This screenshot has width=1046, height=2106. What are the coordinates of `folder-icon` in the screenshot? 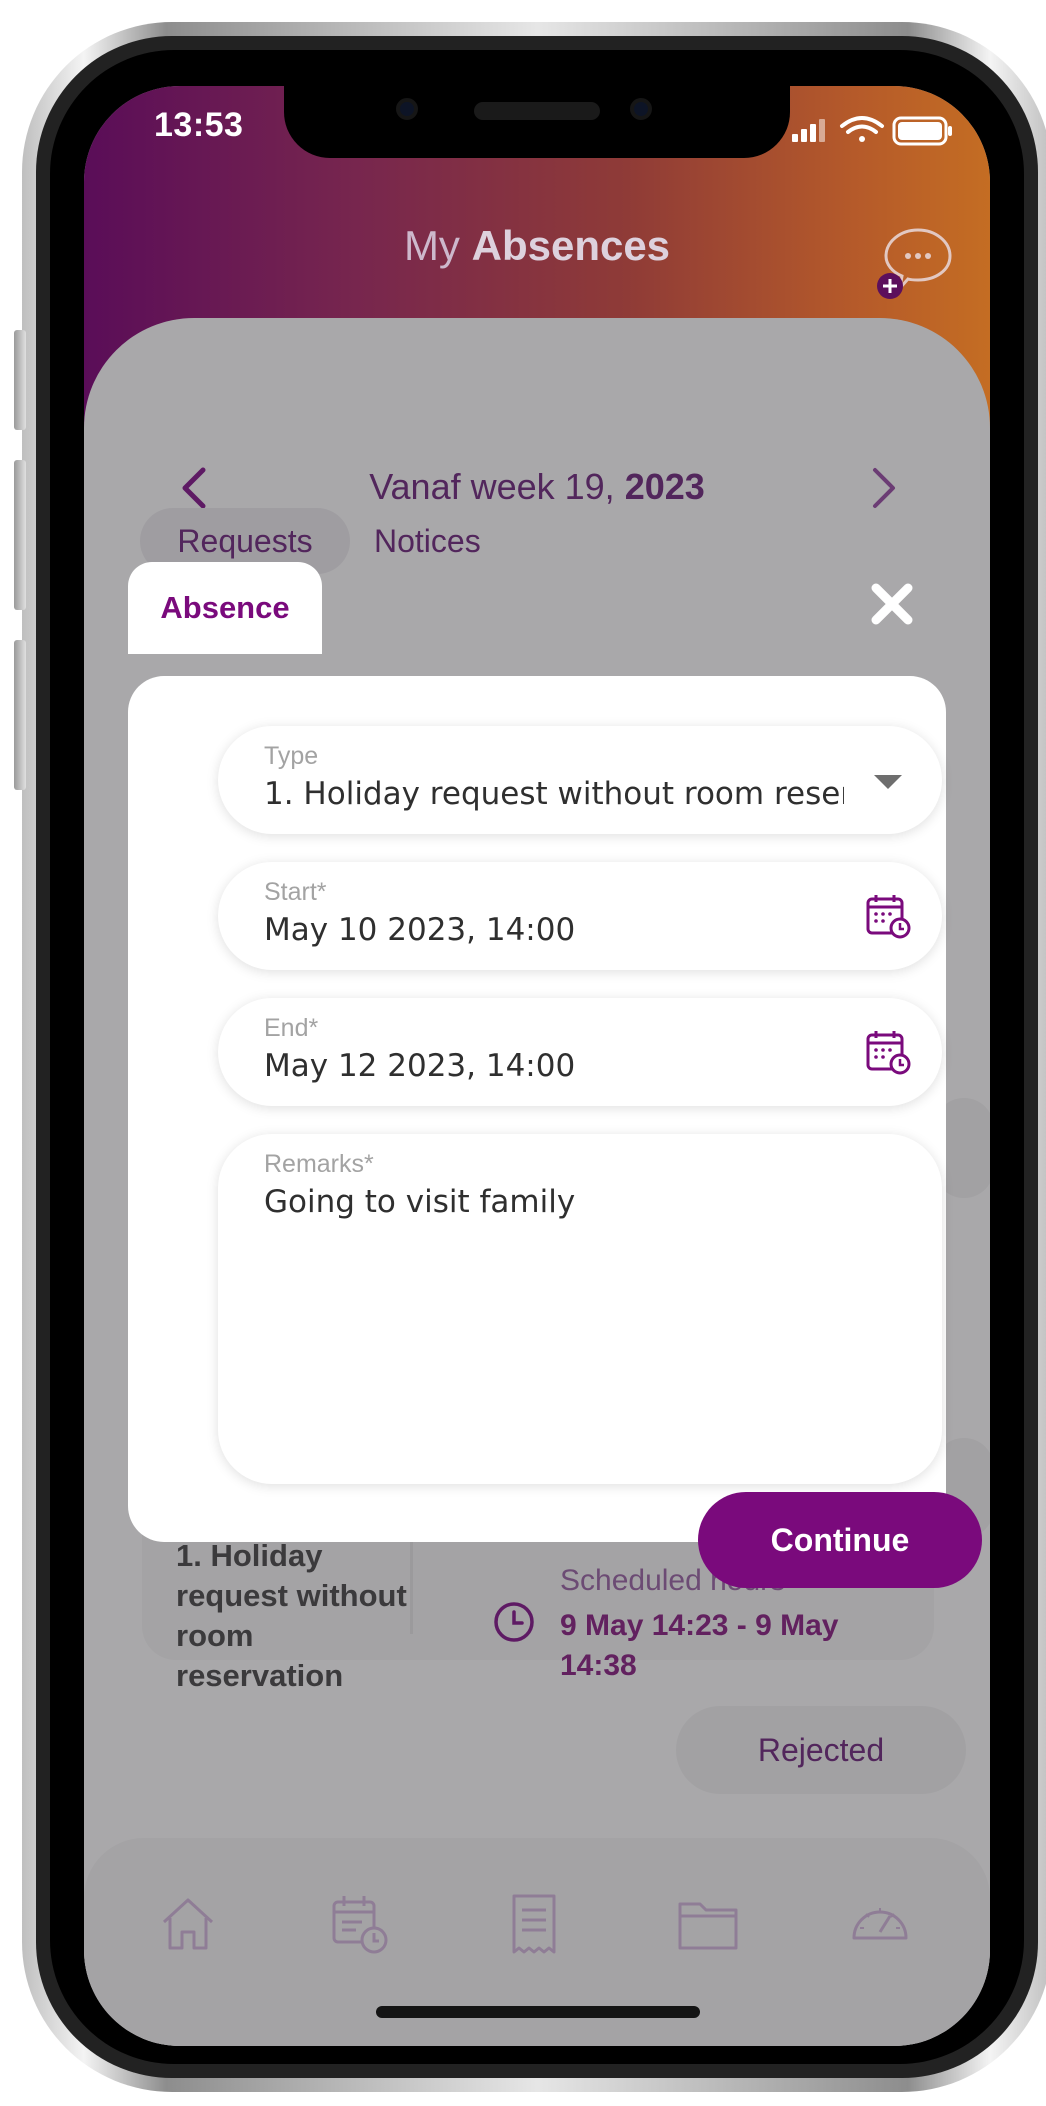 It's located at (708, 1924).